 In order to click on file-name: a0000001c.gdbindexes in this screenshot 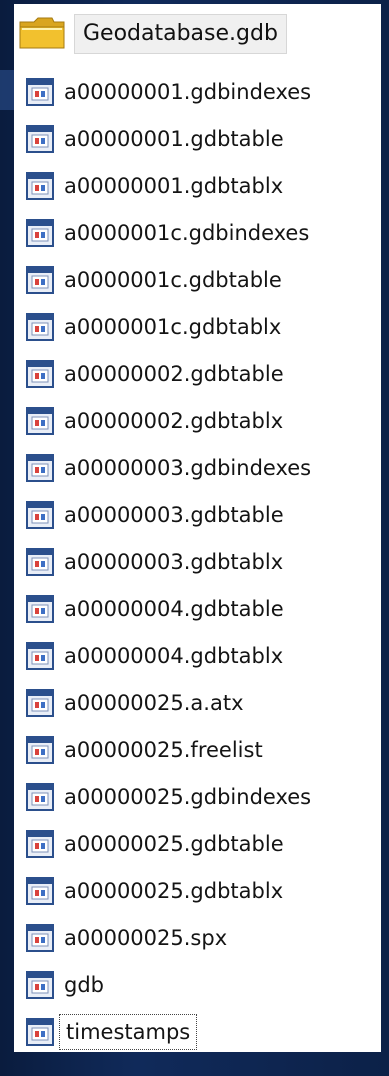, I will do `click(187, 232)`.